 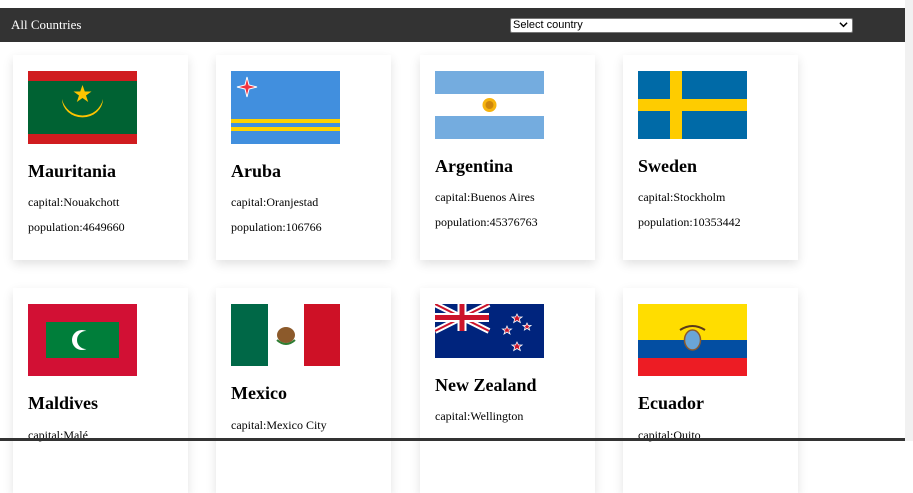 What do you see at coordinates (256, 171) in the screenshot?
I see `country-name: Aruba` at bounding box center [256, 171].